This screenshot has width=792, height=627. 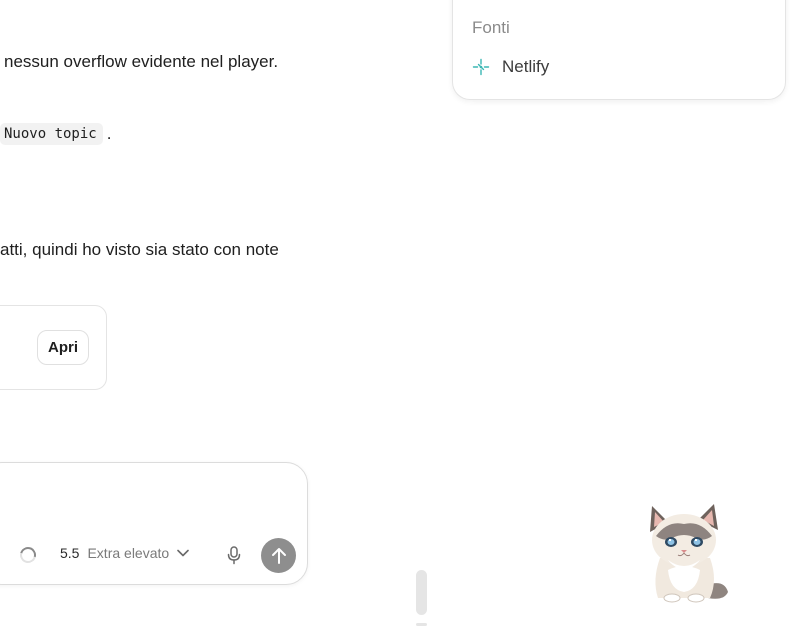 What do you see at coordinates (51, 134) in the screenshot?
I see `inline-code: Nuovo topic` at bounding box center [51, 134].